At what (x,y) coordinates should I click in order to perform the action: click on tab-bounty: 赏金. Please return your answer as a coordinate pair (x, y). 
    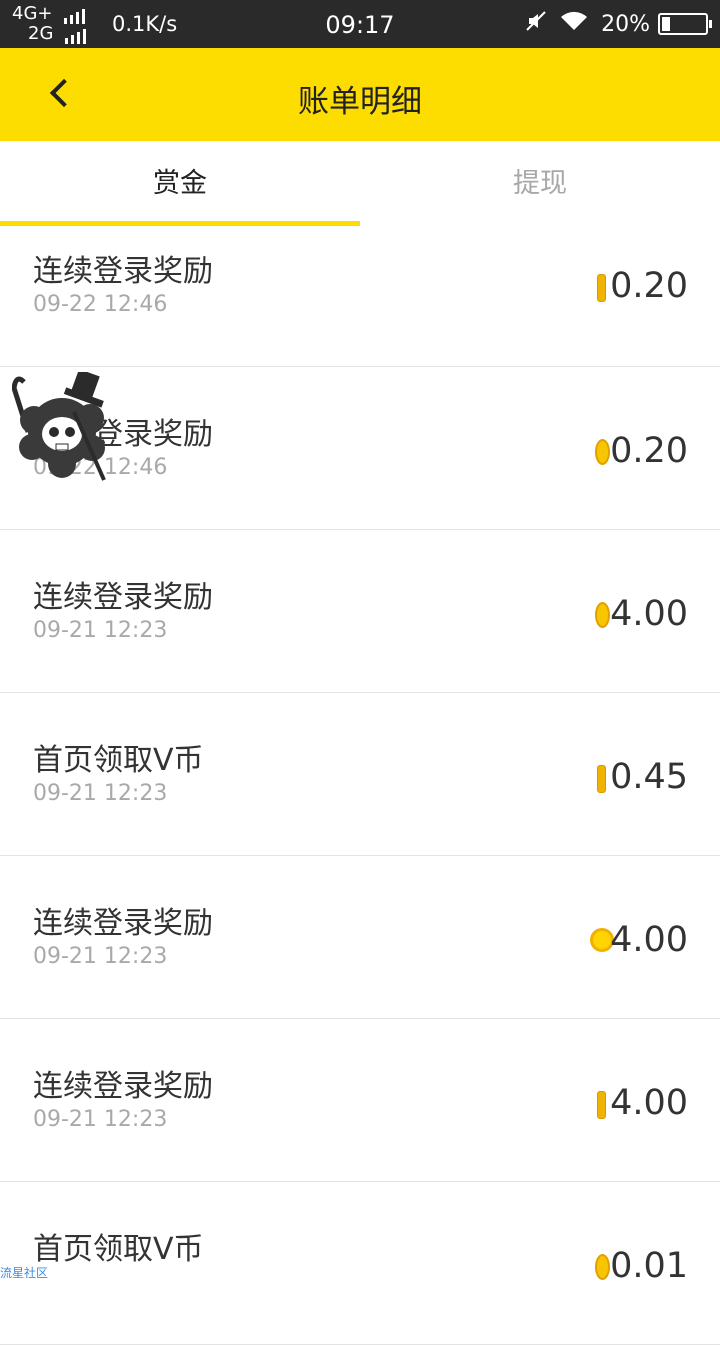
    Looking at the image, I should click on (180, 183).